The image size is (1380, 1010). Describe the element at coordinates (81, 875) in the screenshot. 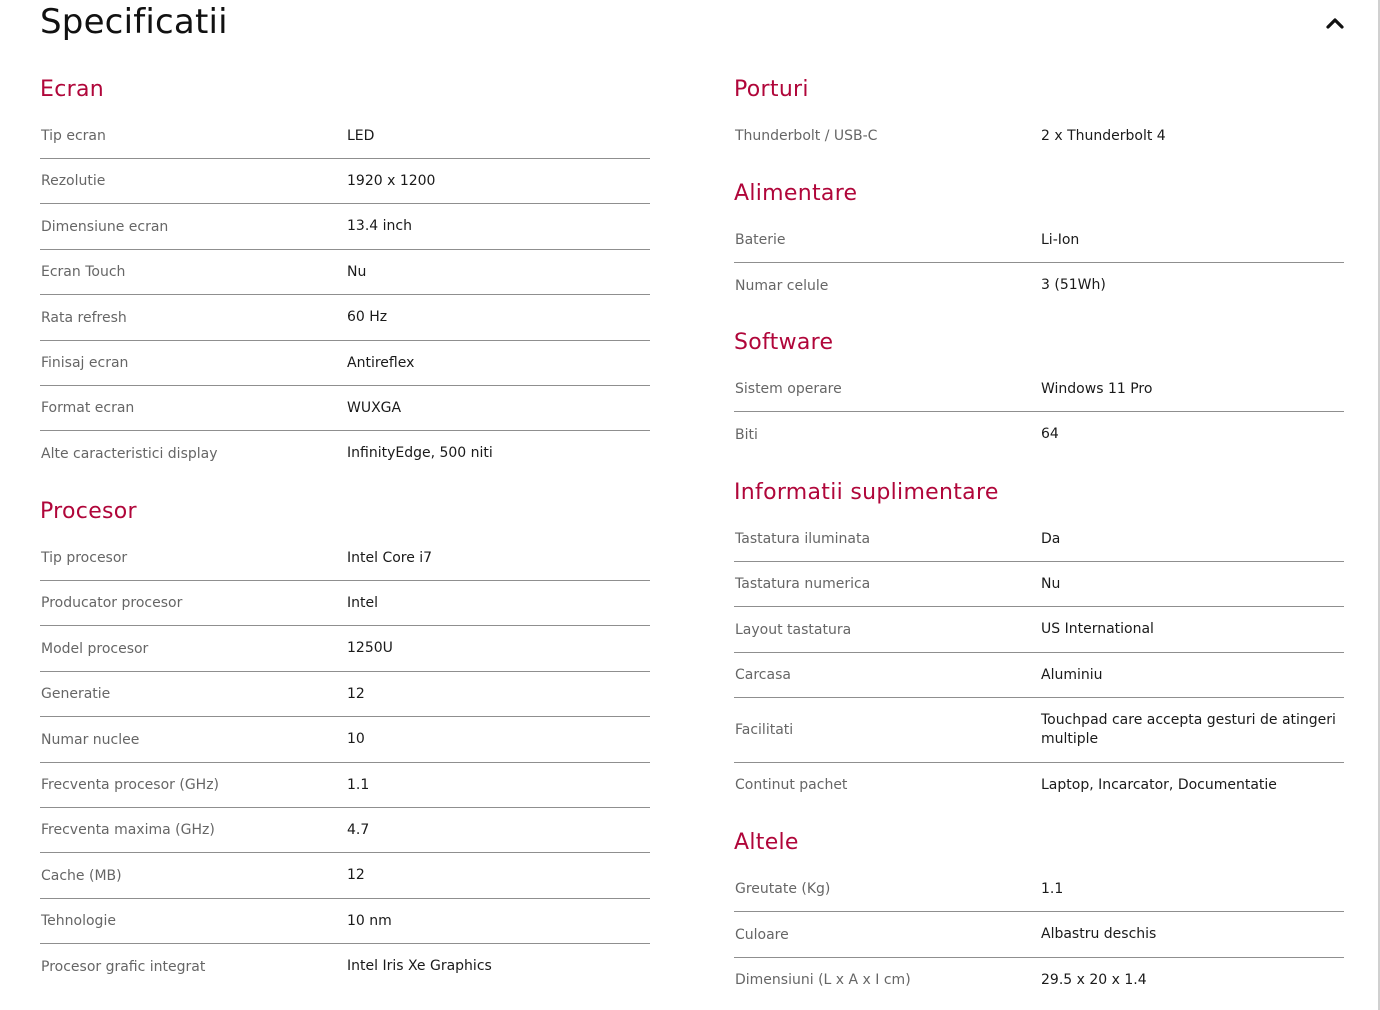

I see `spec-label: Cache (MB)` at that location.